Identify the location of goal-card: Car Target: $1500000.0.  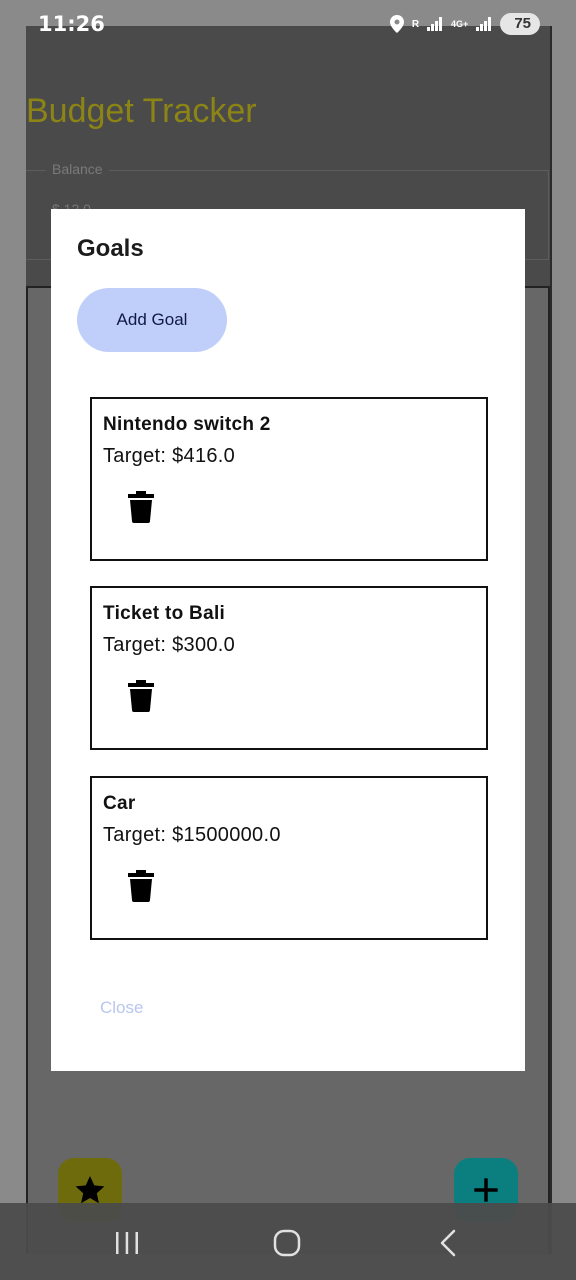
(289, 858).